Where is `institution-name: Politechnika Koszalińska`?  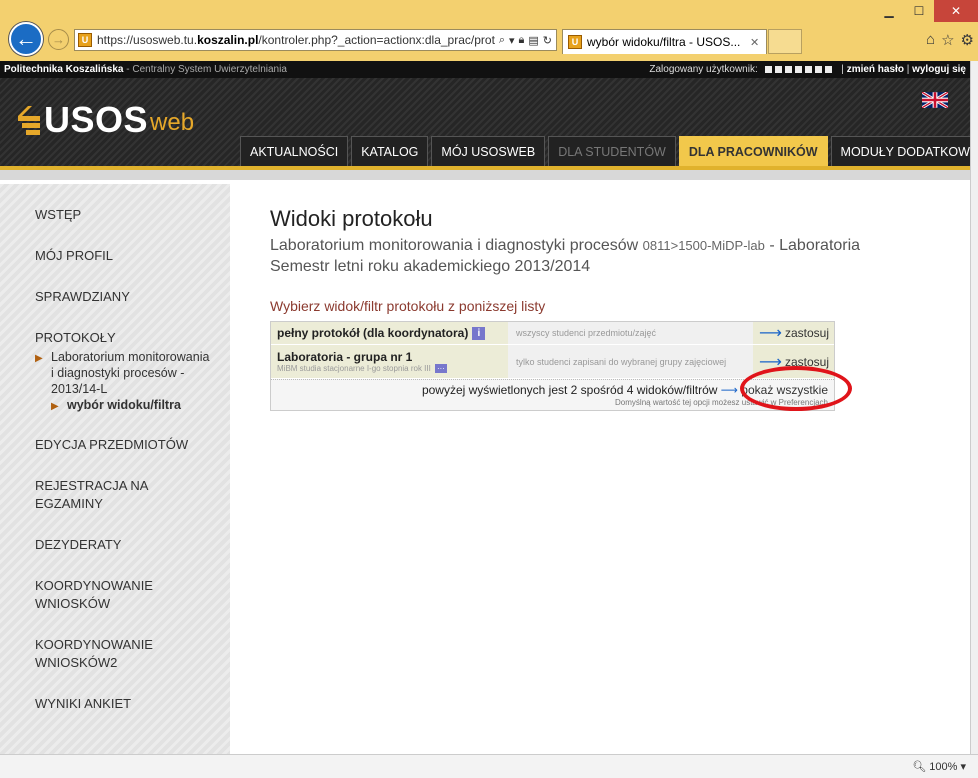 institution-name: Politechnika Koszalińska is located at coordinates (64, 69).